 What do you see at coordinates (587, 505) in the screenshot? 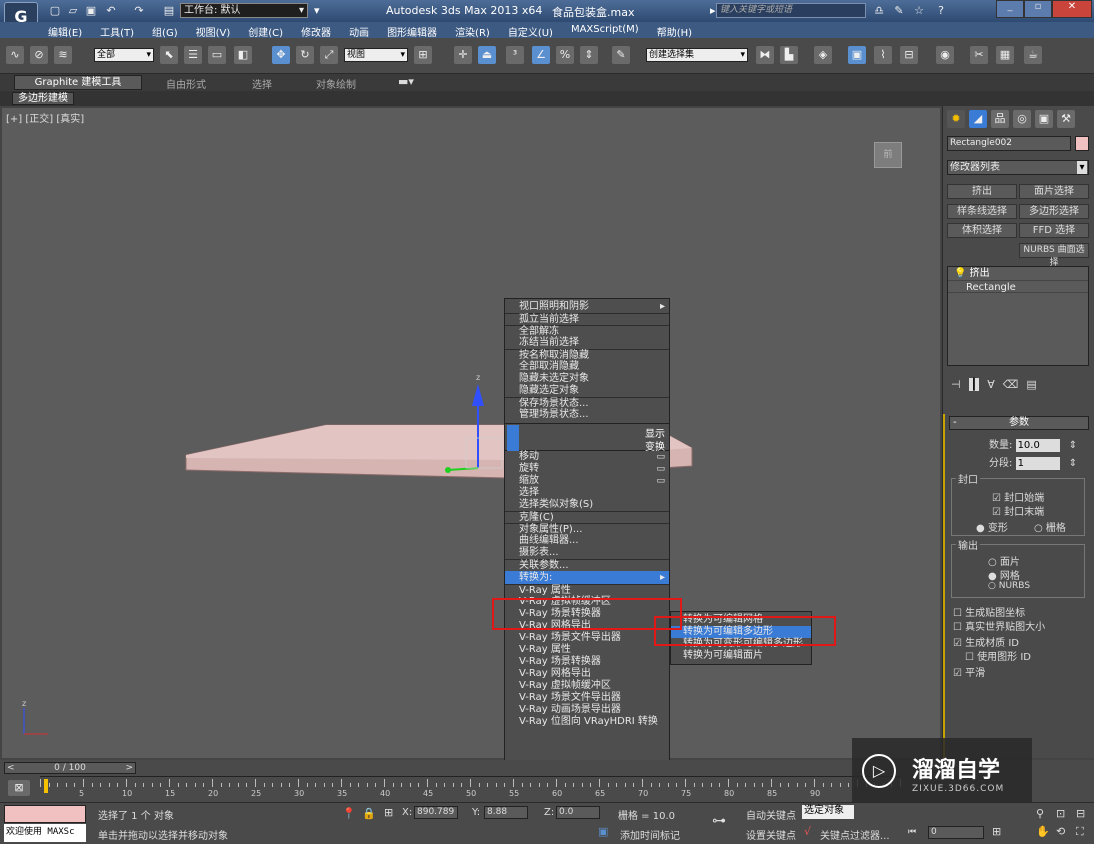
I see `menu-select-similar: 选择类似对象(S)` at bounding box center [587, 505].